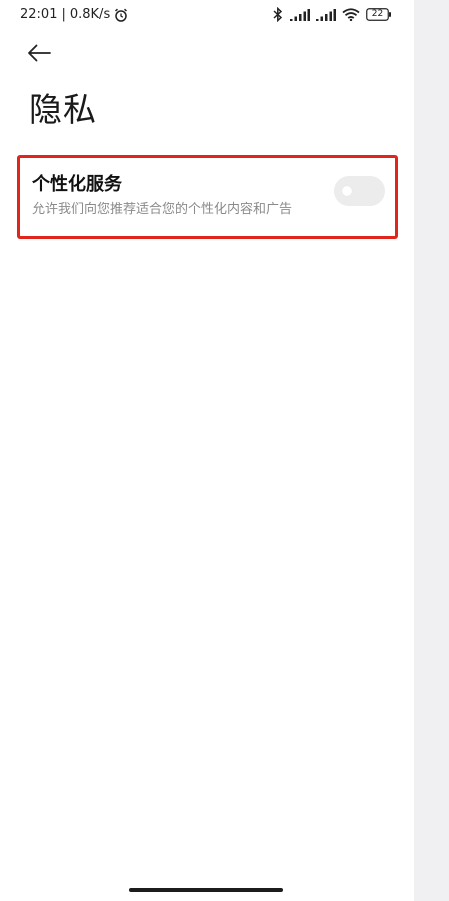  I want to click on alarm-icon, so click(121, 15).